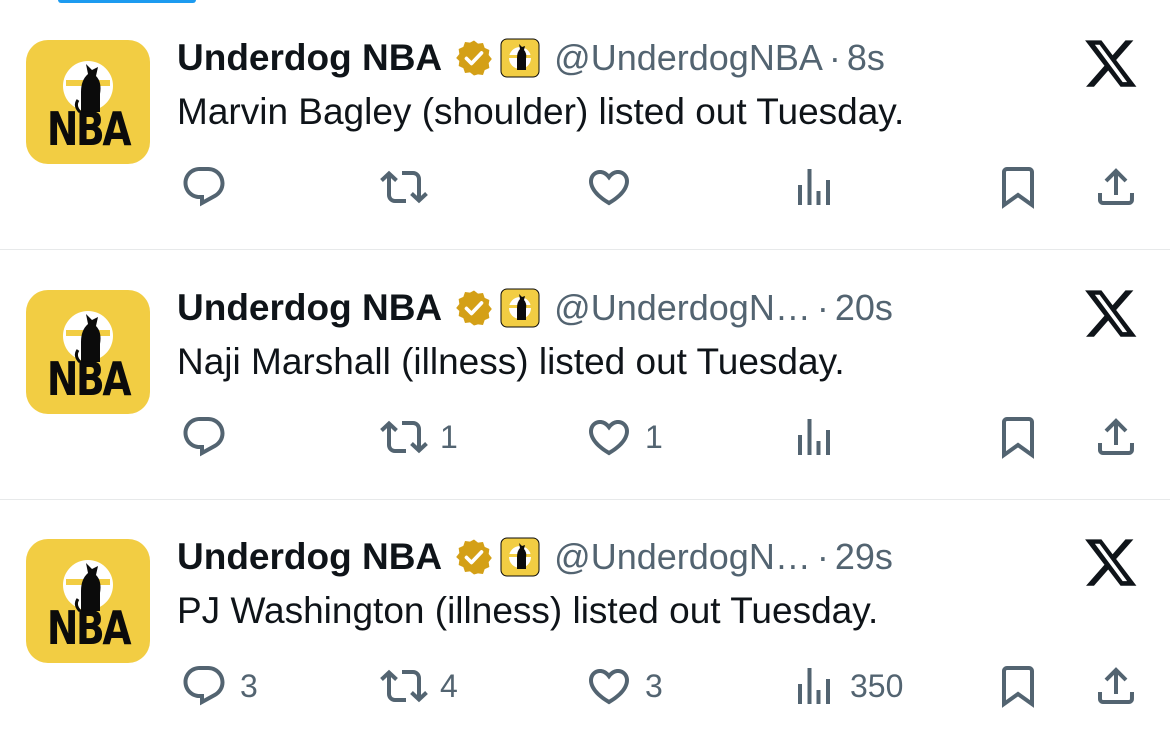  I want to click on handle: @UnderdogNBA, so click(688, 58).